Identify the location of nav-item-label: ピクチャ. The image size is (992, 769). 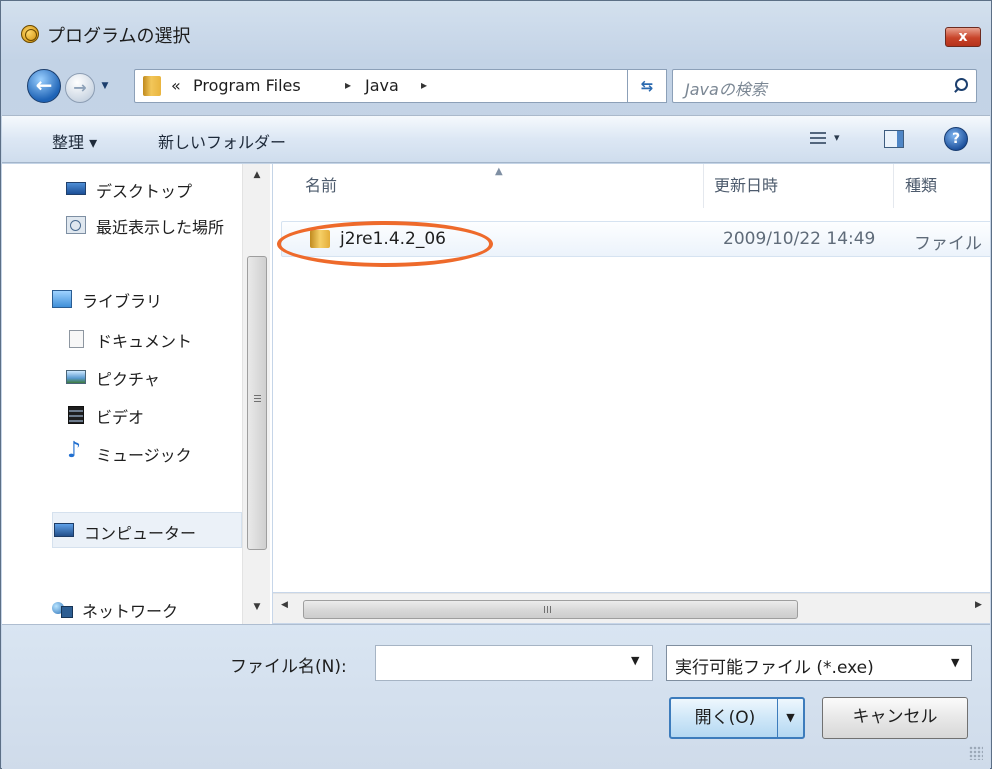
(128, 379).